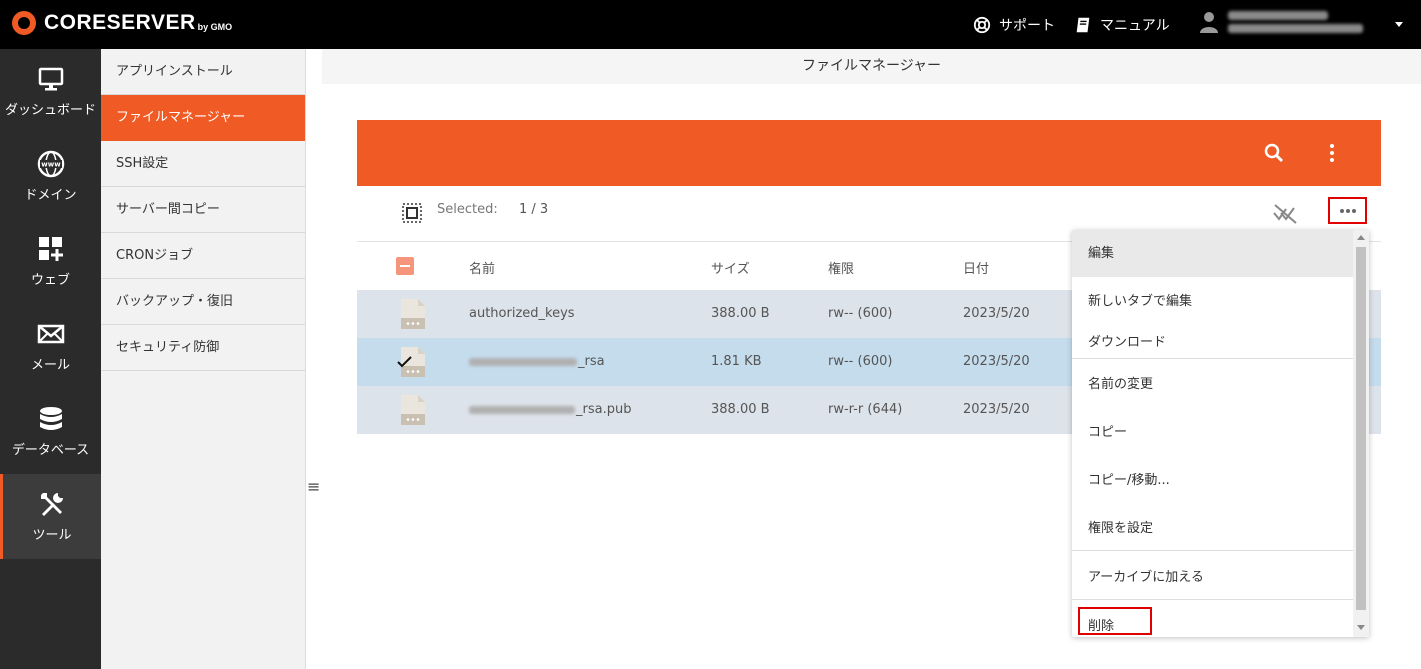 Image resolution: width=1421 pixels, height=669 pixels. I want to click on file-name: _rsa, so click(537, 361).